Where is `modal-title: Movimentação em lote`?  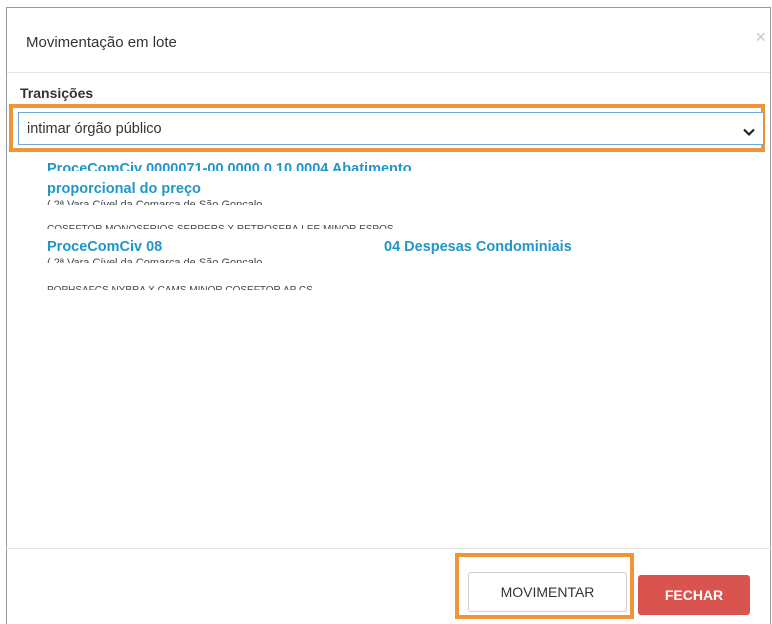
modal-title: Movimentação em lote is located at coordinates (101, 42).